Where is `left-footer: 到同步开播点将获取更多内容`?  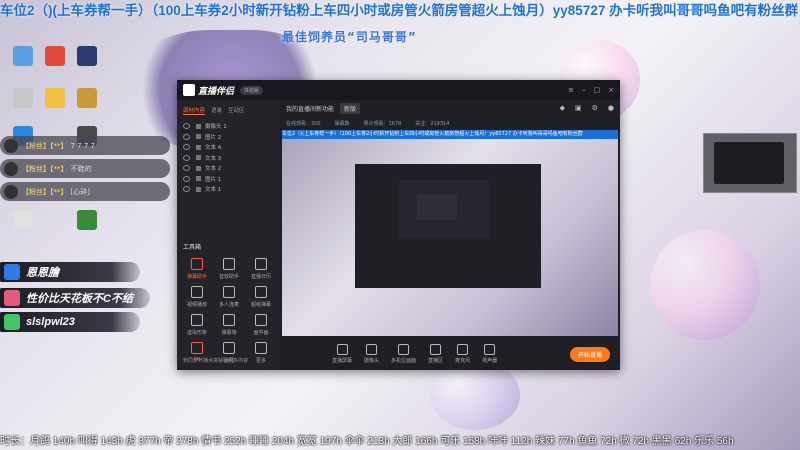
left-footer: 到同步开播点将获取更多内容 is located at coordinates (215, 360).